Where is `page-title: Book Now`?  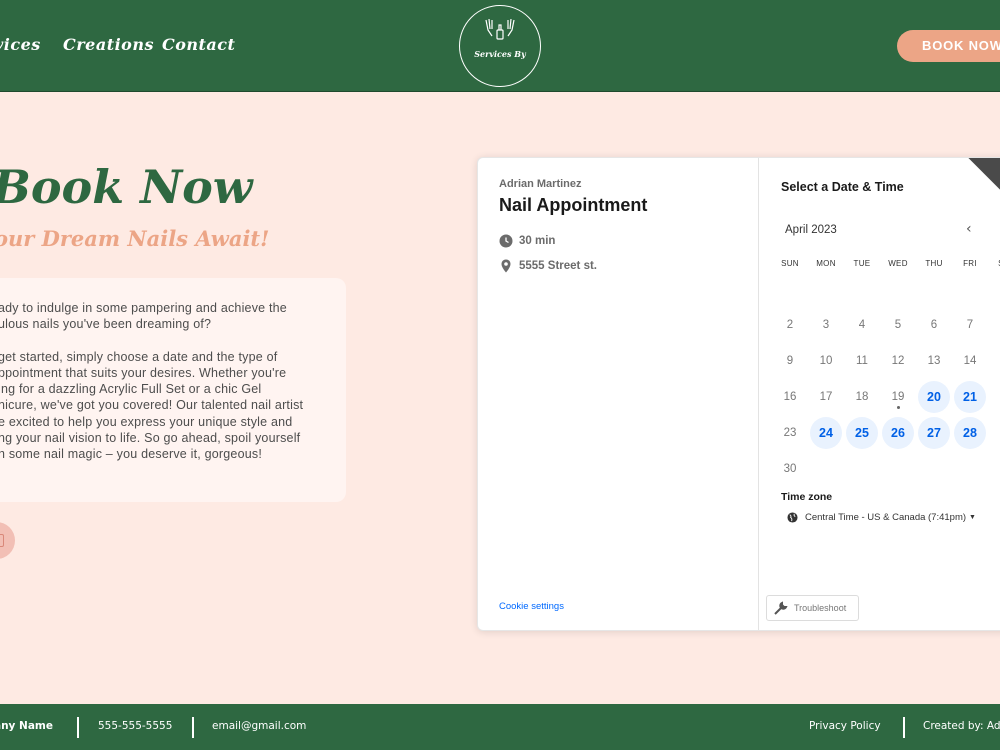 page-title: Book Now is located at coordinates (126, 187).